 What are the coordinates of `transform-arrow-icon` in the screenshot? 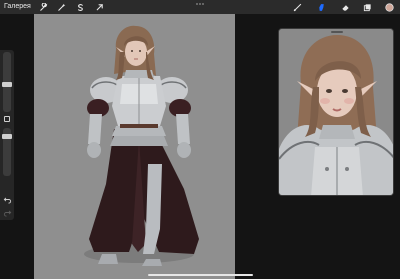 It's located at (99, 7).